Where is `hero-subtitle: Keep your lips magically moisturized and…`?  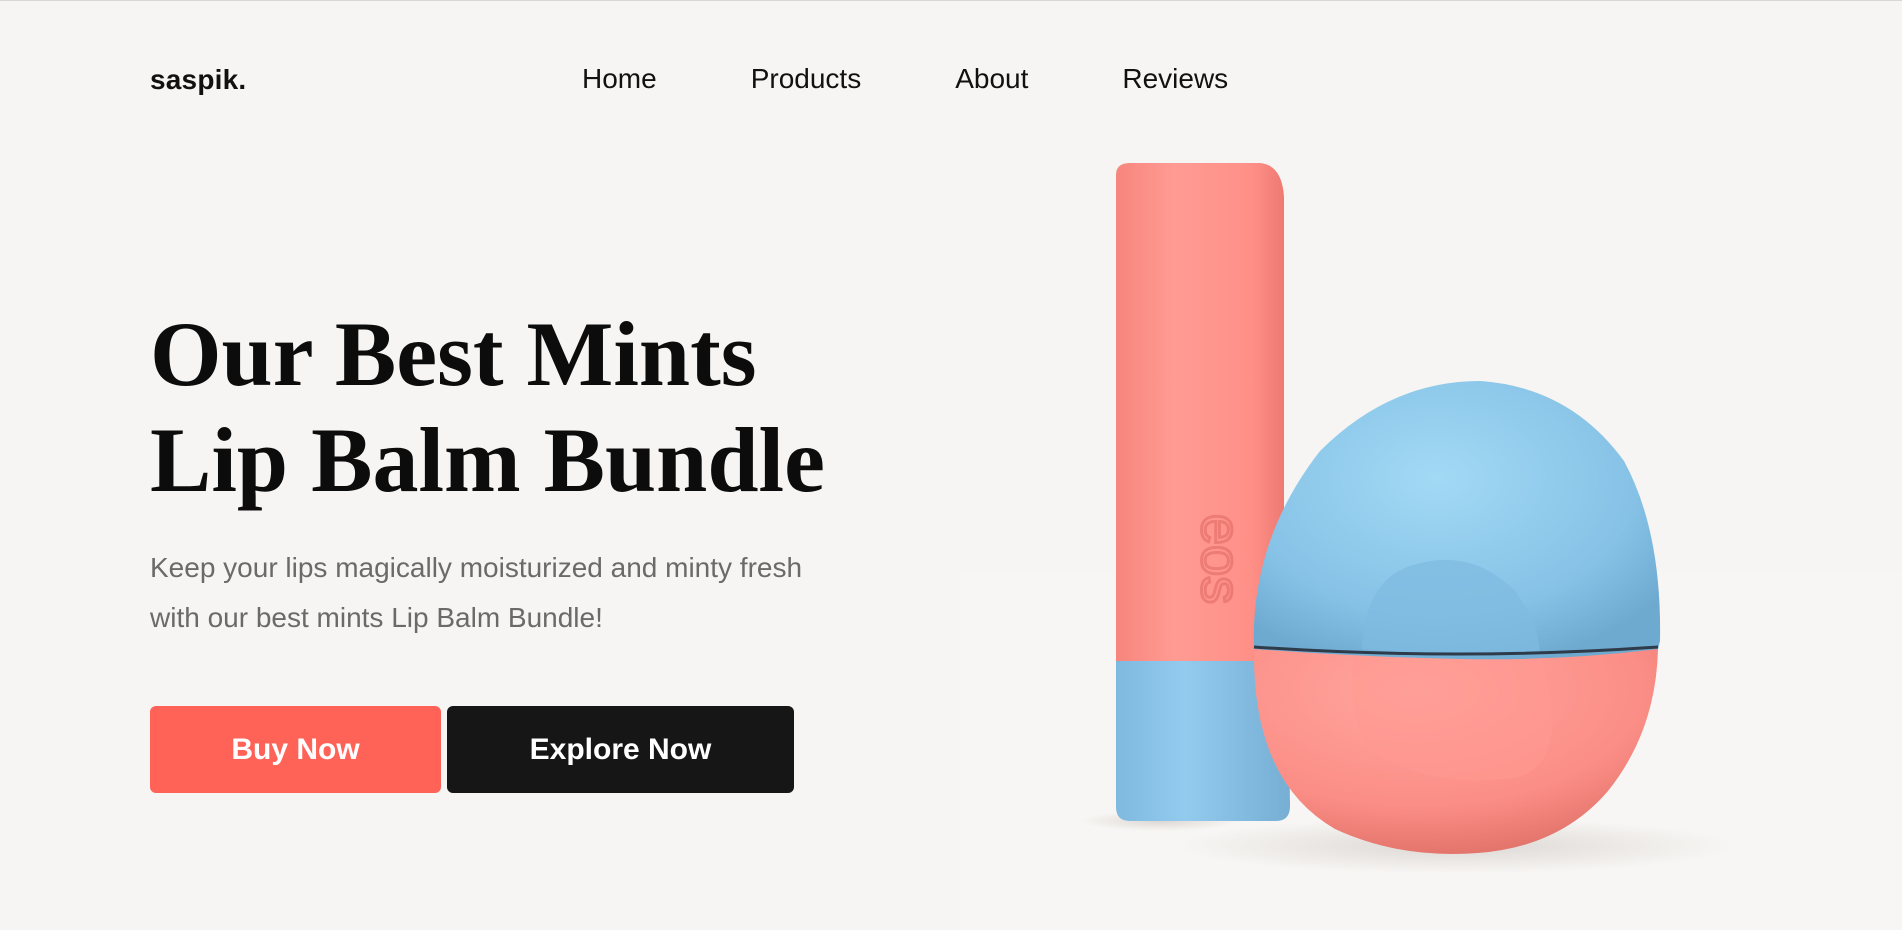
hero-subtitle: Keep your lips magically moisturized and… is located at coordinates (530, 593).